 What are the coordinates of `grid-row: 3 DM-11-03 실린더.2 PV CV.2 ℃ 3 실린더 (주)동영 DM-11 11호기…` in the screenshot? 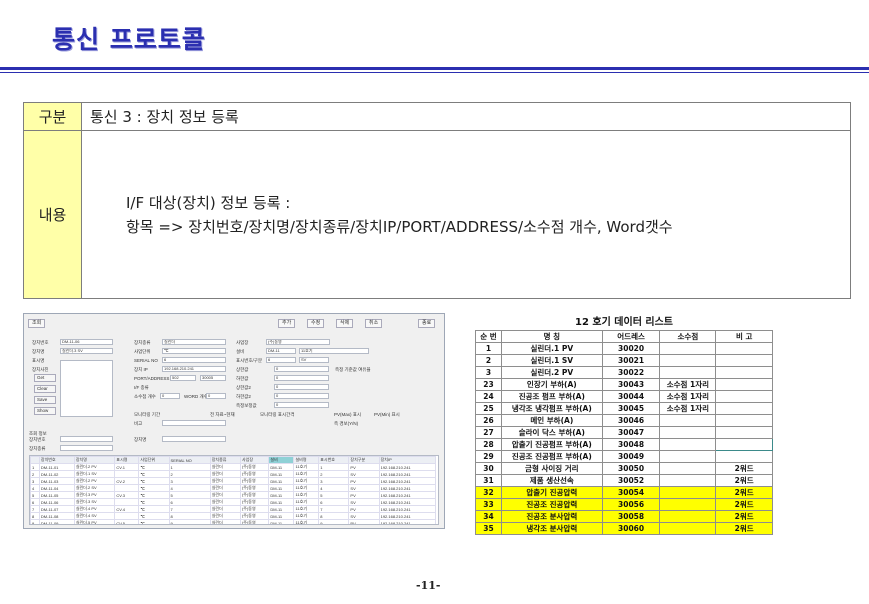 It's located at (233, 481).